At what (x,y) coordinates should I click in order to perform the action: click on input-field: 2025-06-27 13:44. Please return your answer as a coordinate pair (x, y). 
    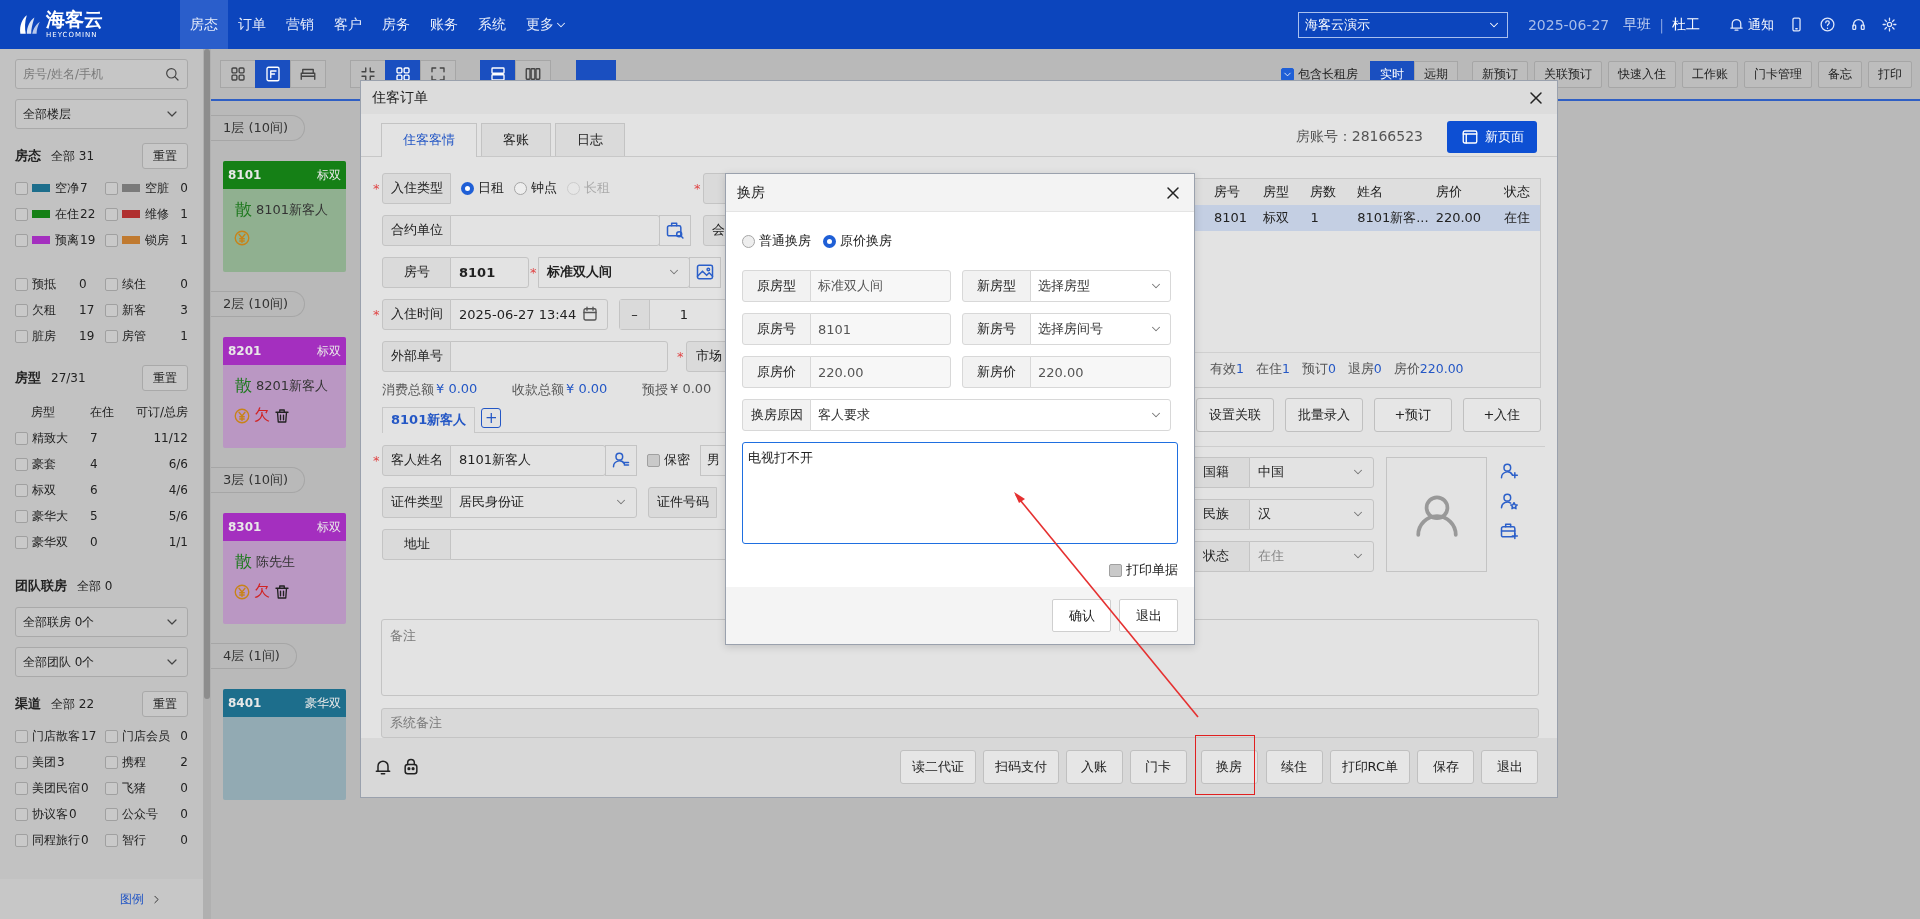
    Looking at the image, I should click on (529, 314).